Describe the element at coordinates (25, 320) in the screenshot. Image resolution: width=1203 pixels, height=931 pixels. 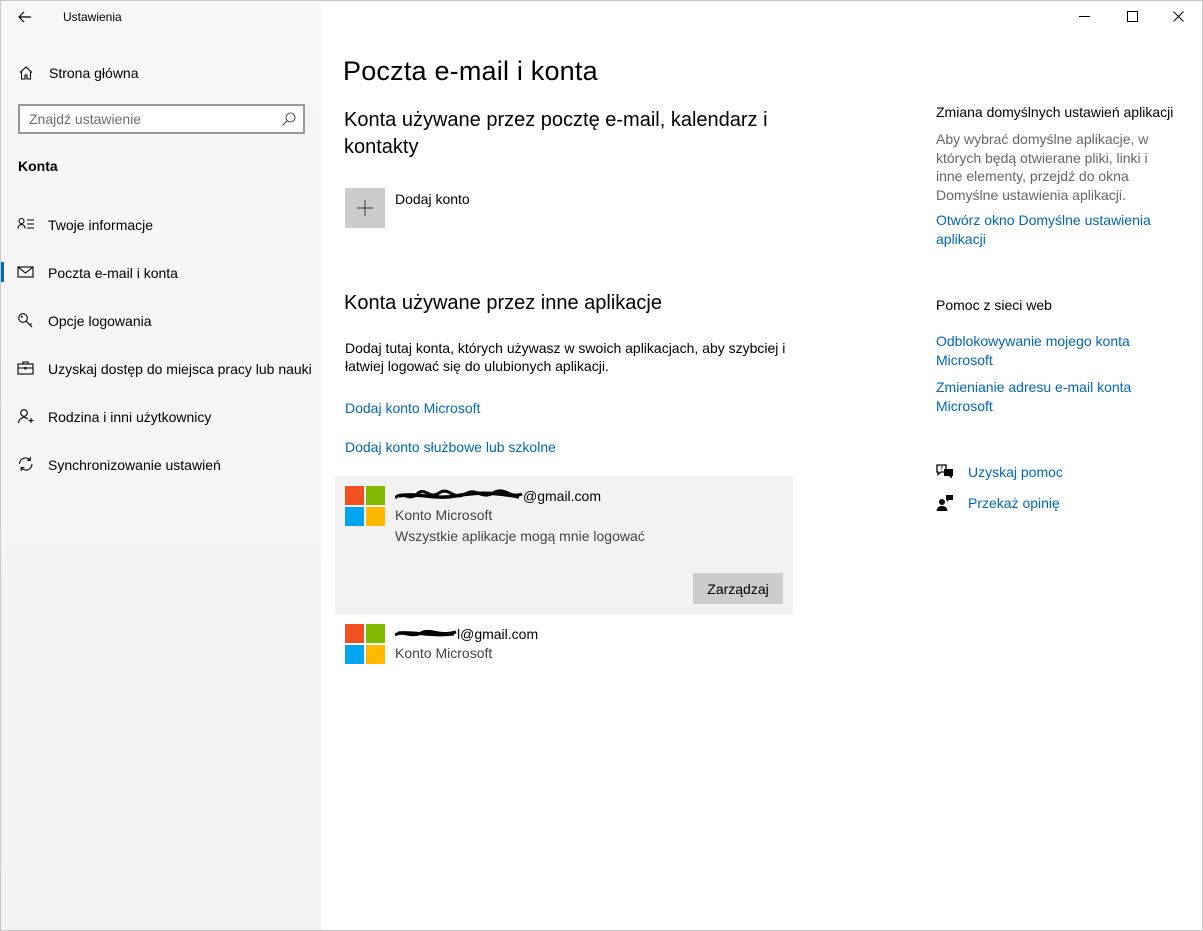
I see `key-icon` at that location.